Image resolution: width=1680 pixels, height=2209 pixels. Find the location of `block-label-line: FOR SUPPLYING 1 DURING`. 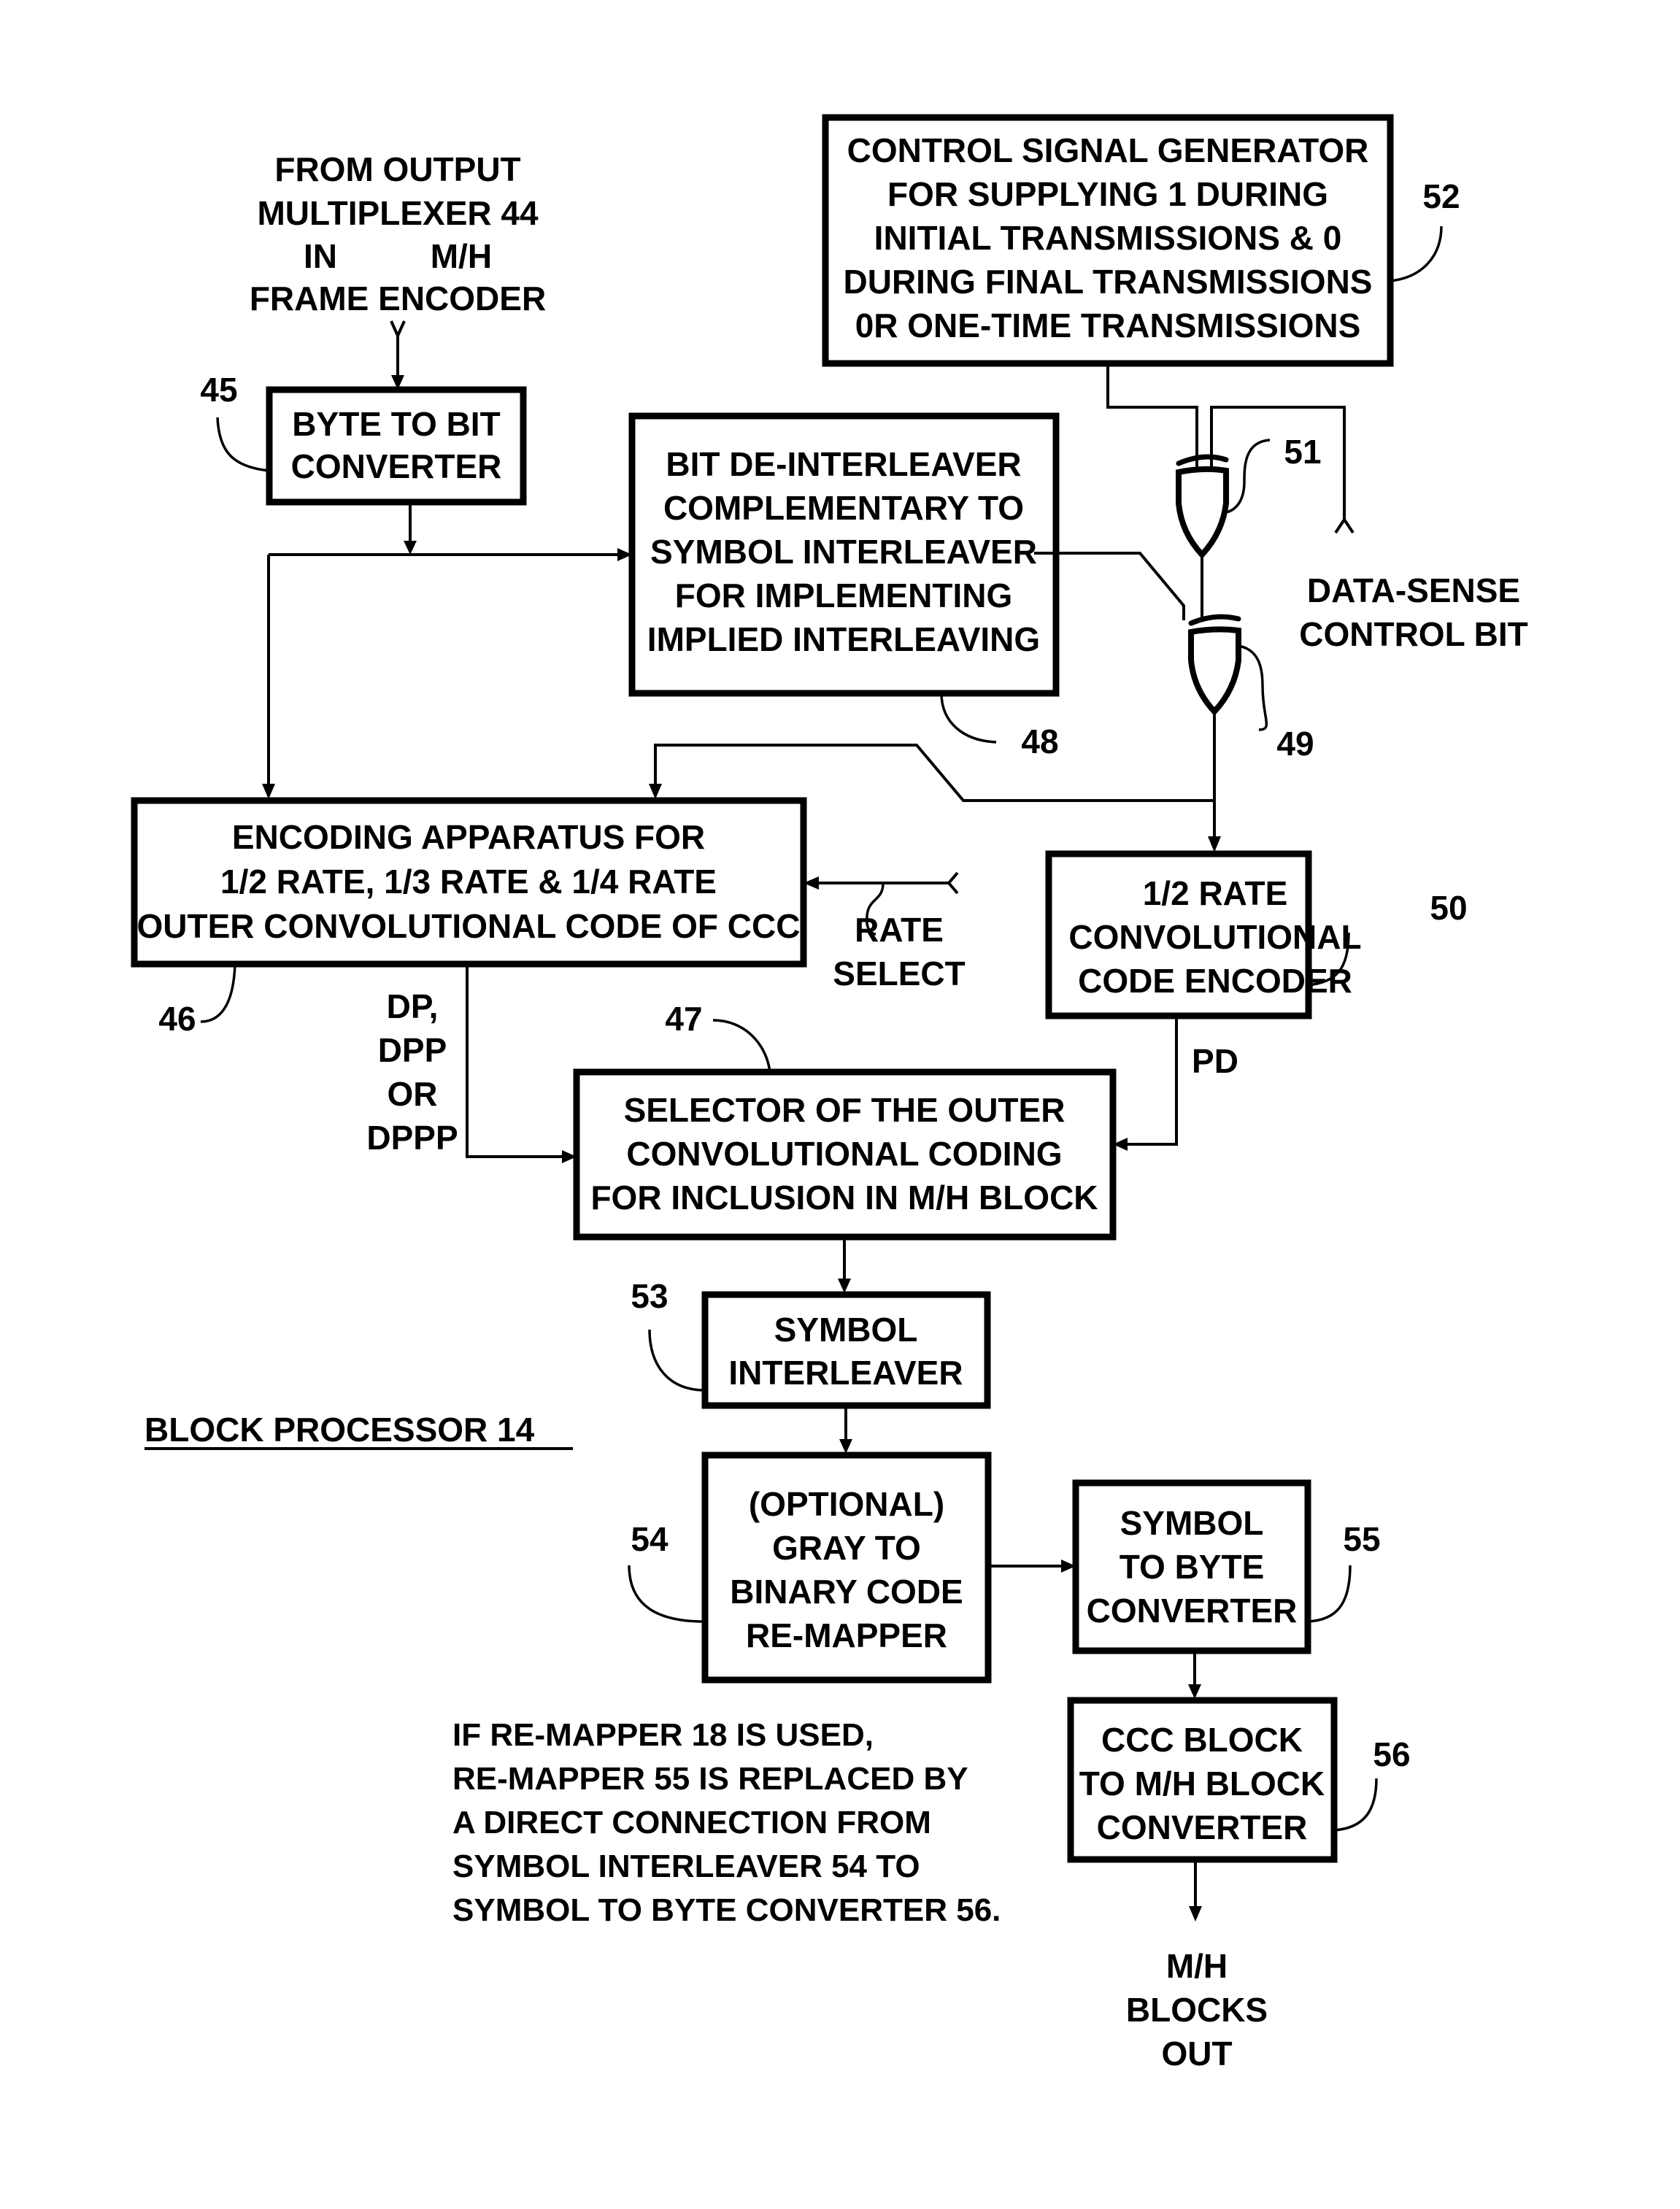

block-label-line: FOR SUPPLYING 1 DURING is located at coordinates (1108, 194).